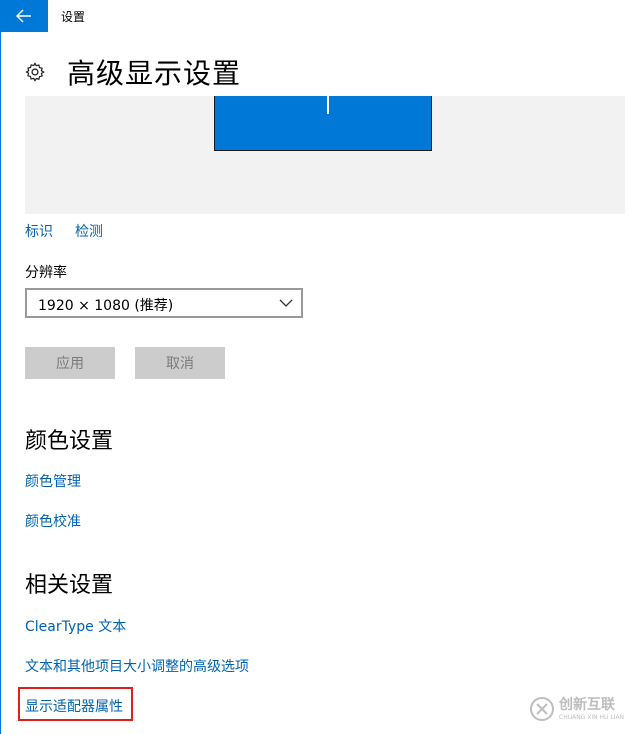 The image size is (628, 734). What do you see at coordinates (106, 306) in the screenshot?
I see `resolution-value: 1920 × 1080 (推荐)` at bounding box center [106, 306].